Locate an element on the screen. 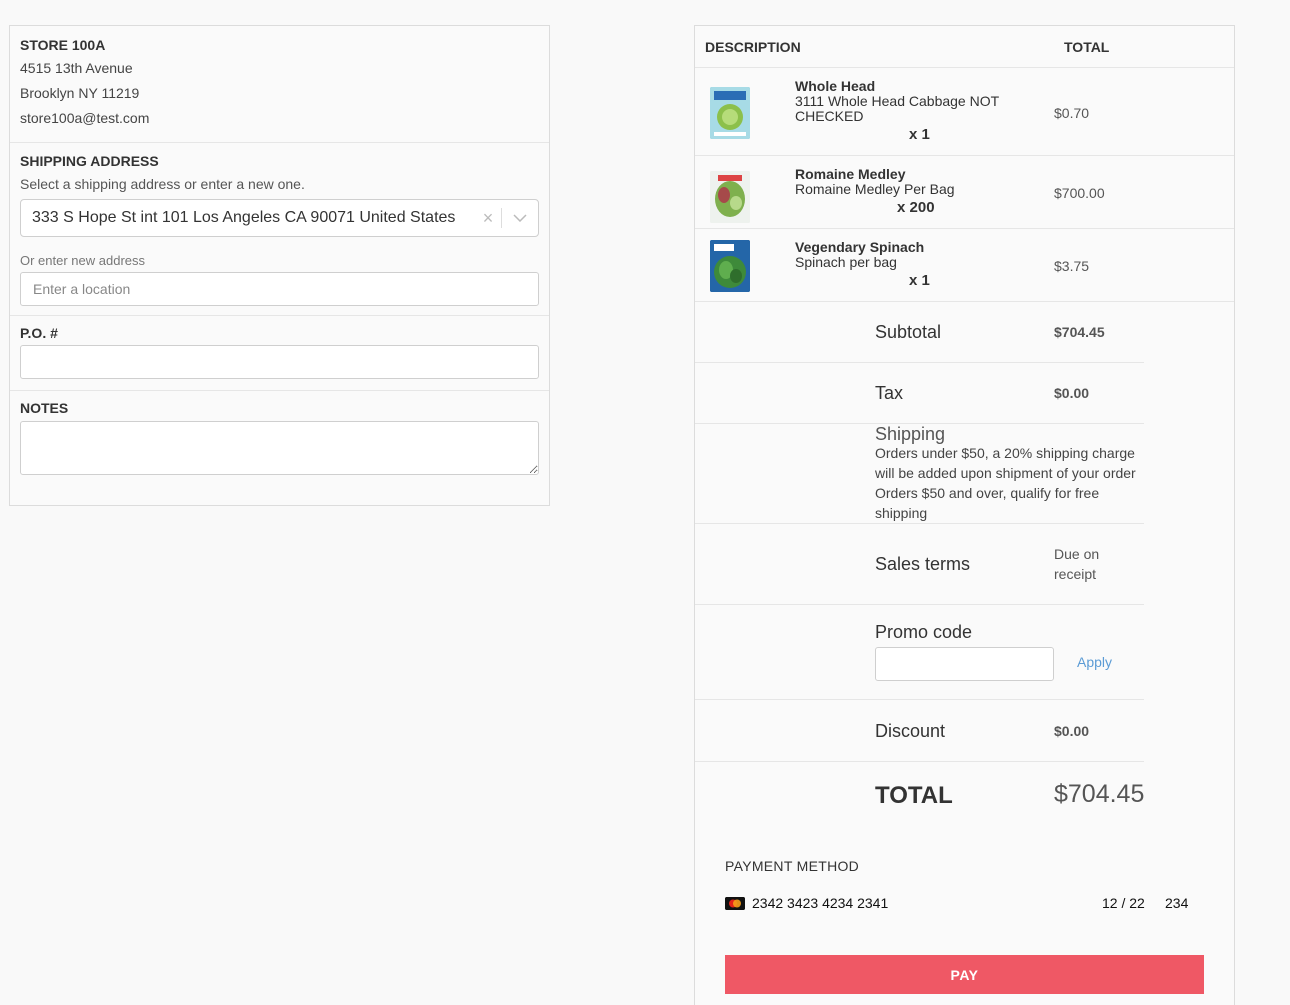  grand-total-row: TOTAL $704.45 is located at coordinates (919, 797).